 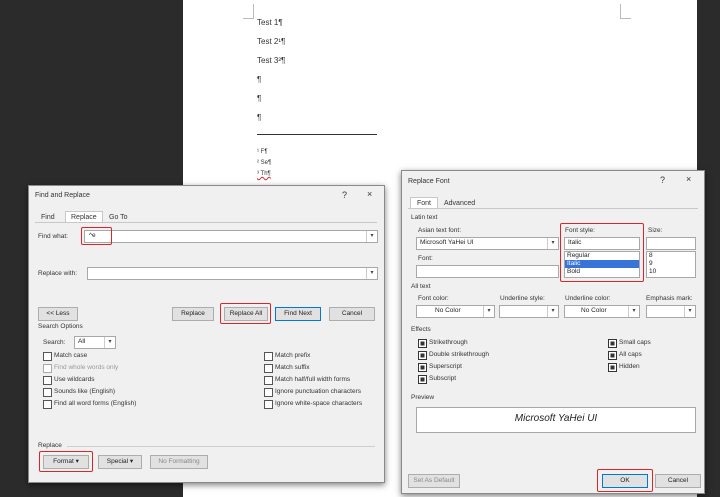 I want to click on ok-highlight, so click(x=625, y=480).